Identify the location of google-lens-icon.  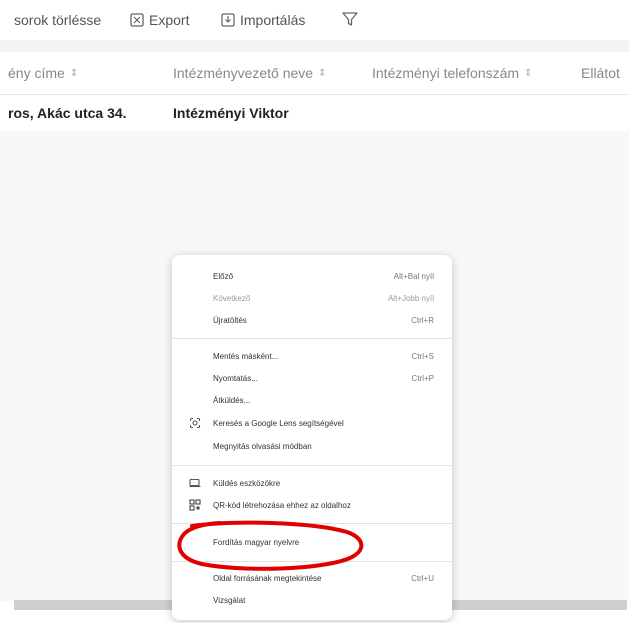
(195, 423).